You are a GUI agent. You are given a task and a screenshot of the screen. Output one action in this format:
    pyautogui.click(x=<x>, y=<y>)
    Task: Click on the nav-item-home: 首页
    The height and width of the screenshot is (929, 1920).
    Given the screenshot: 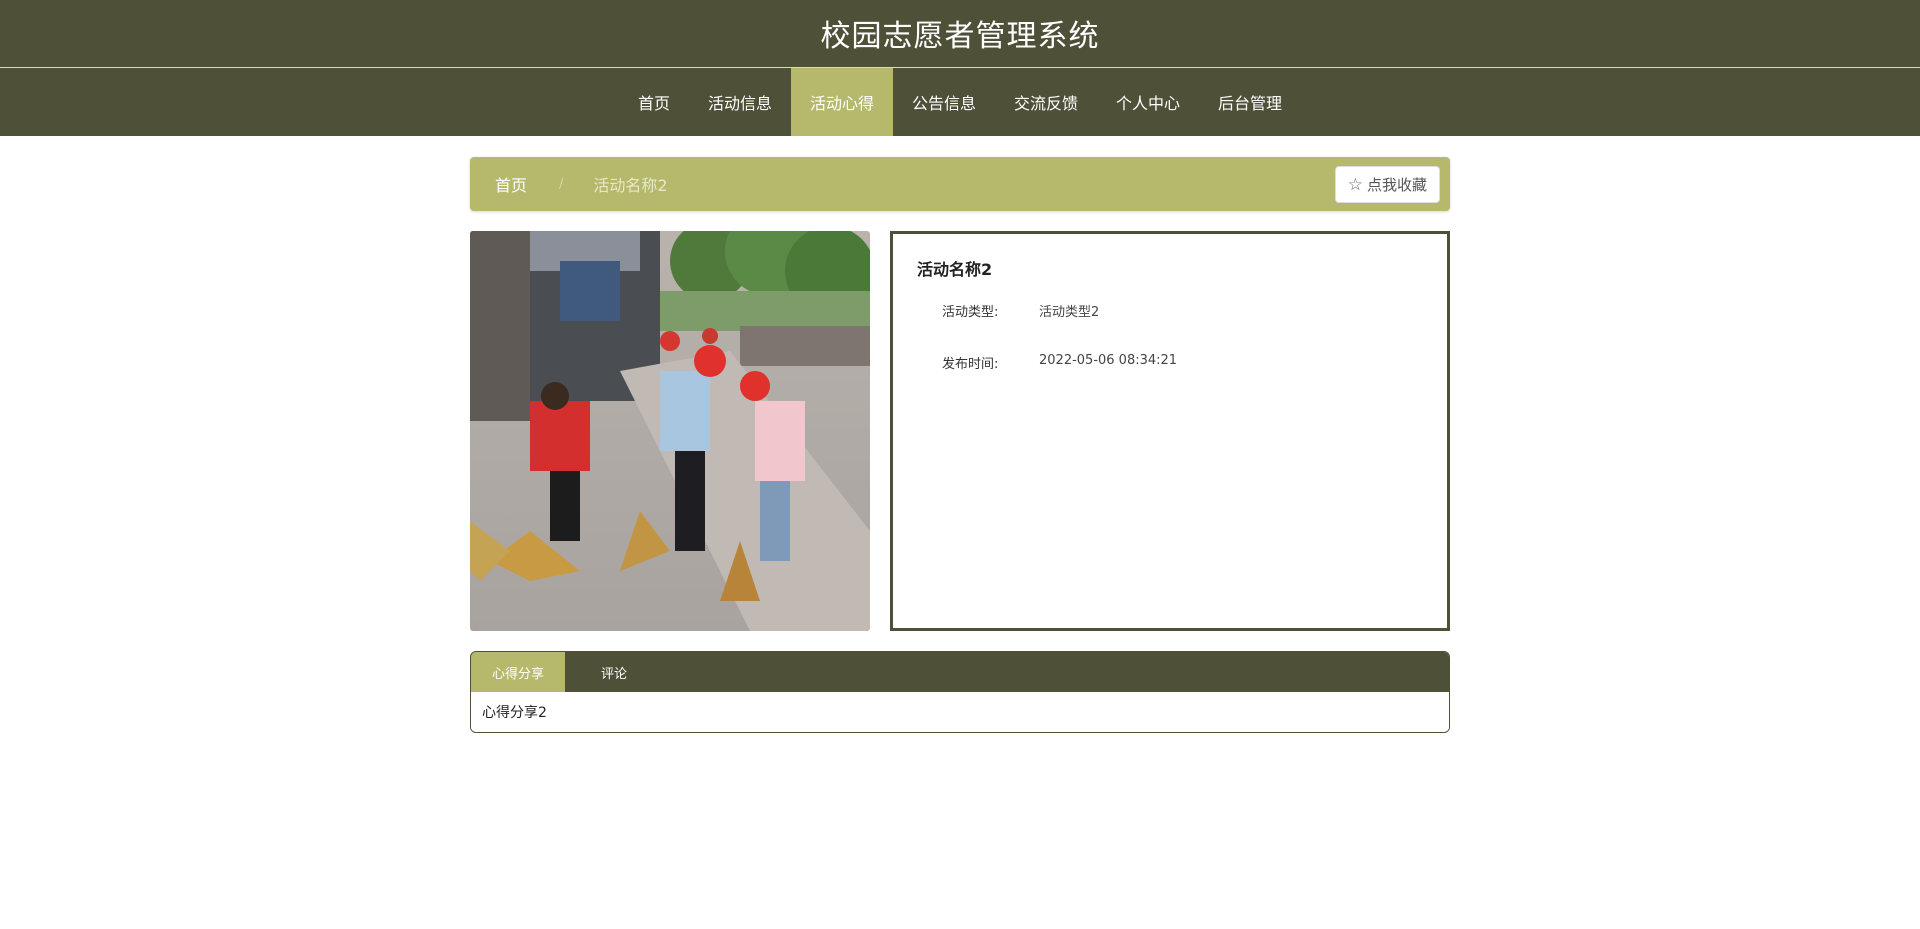 What is the action you would take?
    pyautogui.click(x=654, y=102)
    